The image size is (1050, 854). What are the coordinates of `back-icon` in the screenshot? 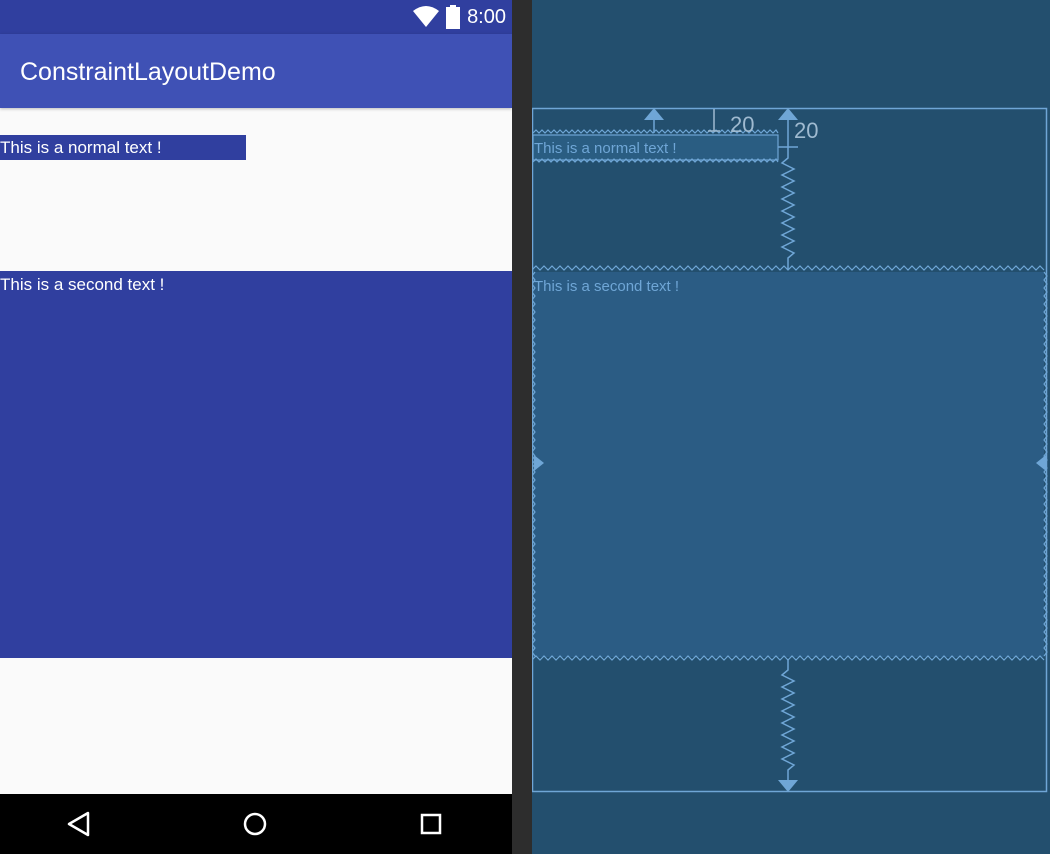 It's located at (79, 824).